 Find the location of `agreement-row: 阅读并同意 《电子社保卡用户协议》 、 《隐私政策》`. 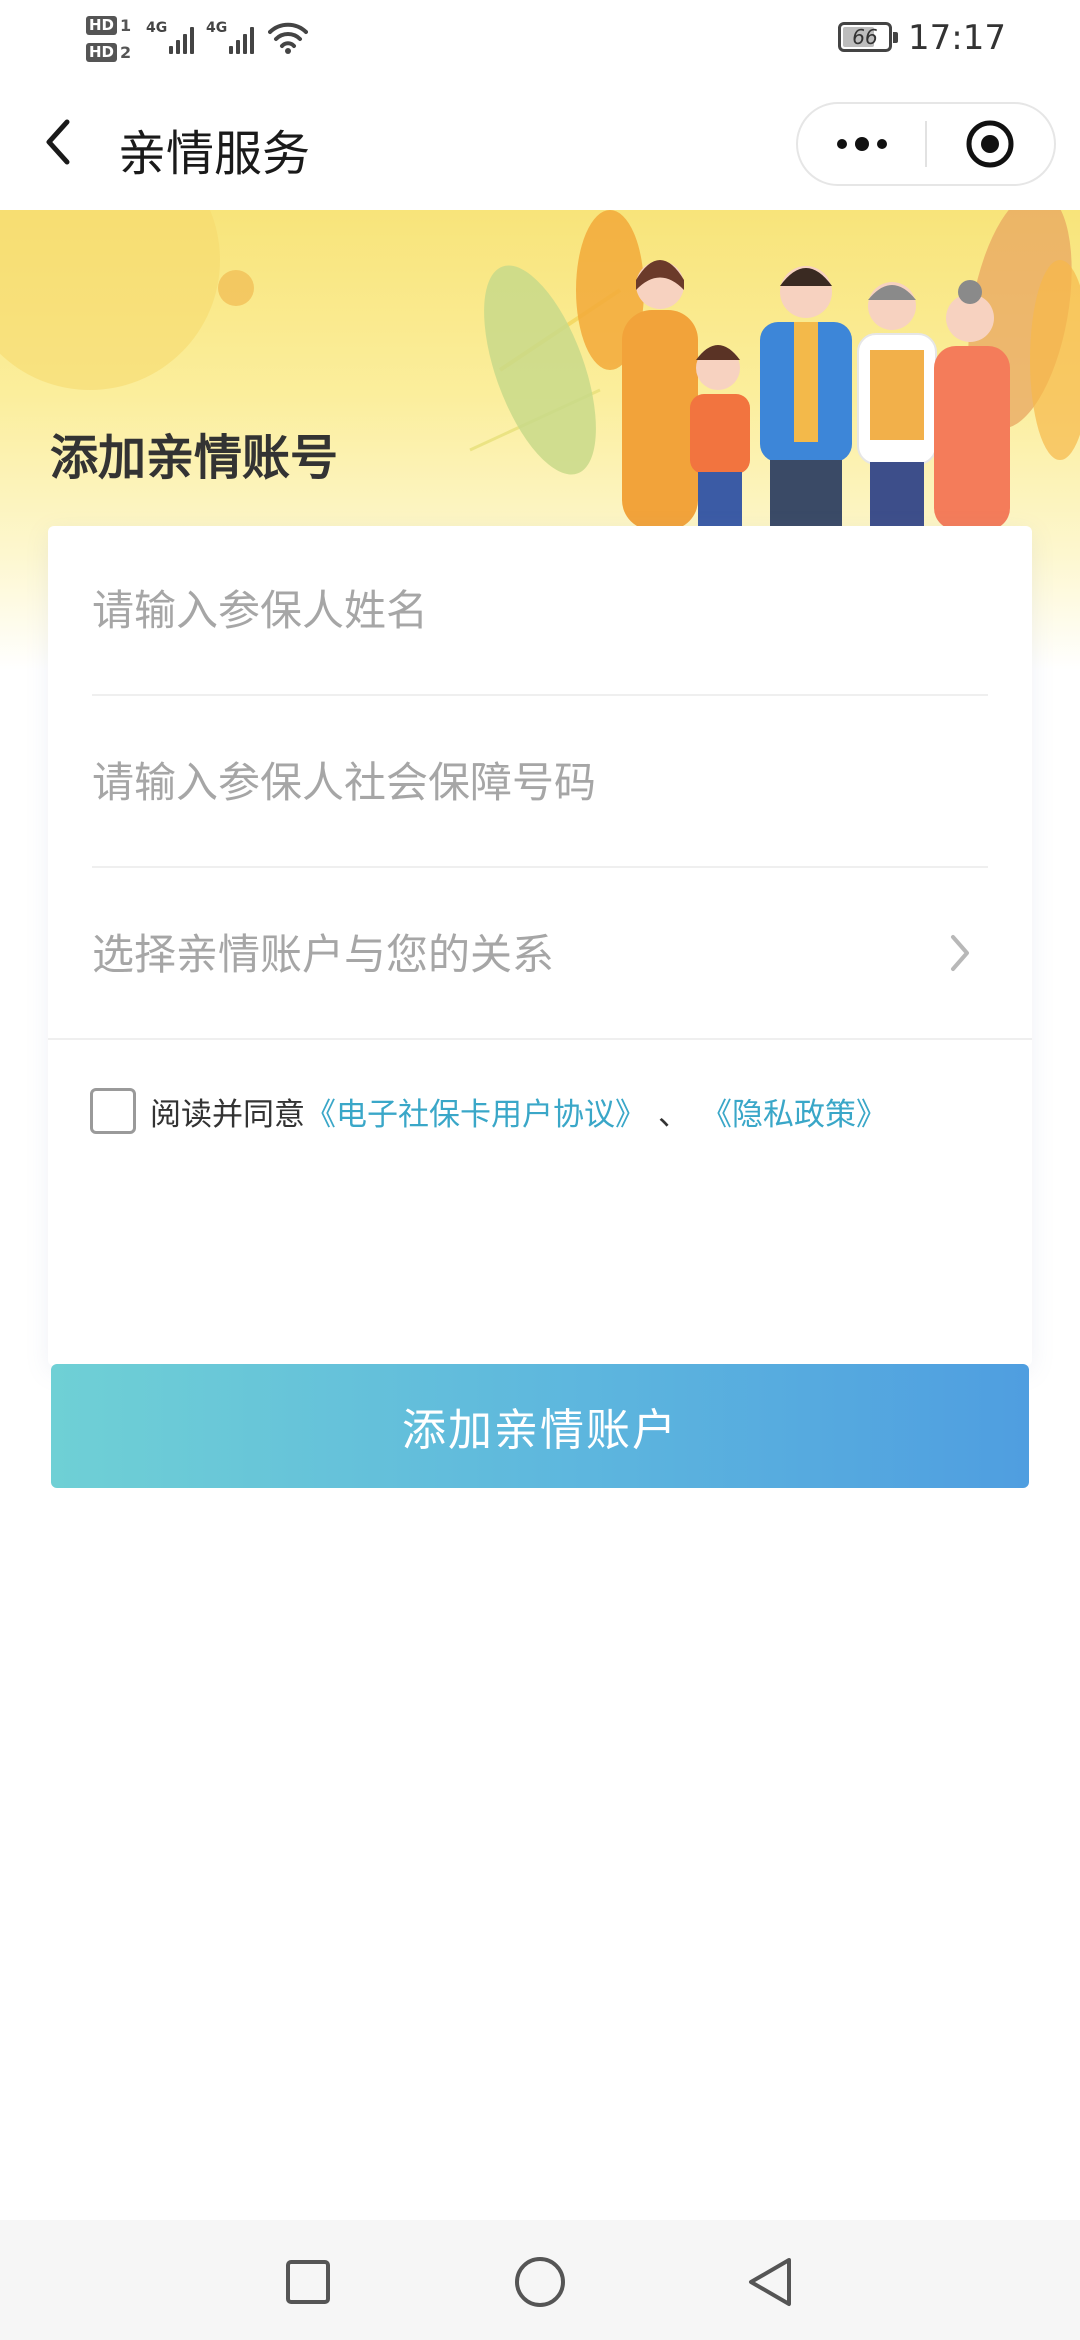

agreement-row: 阅读并同意 《电子社保卡用户协议》 、 《隐私政策》 is located at coordinates (488, 1111).